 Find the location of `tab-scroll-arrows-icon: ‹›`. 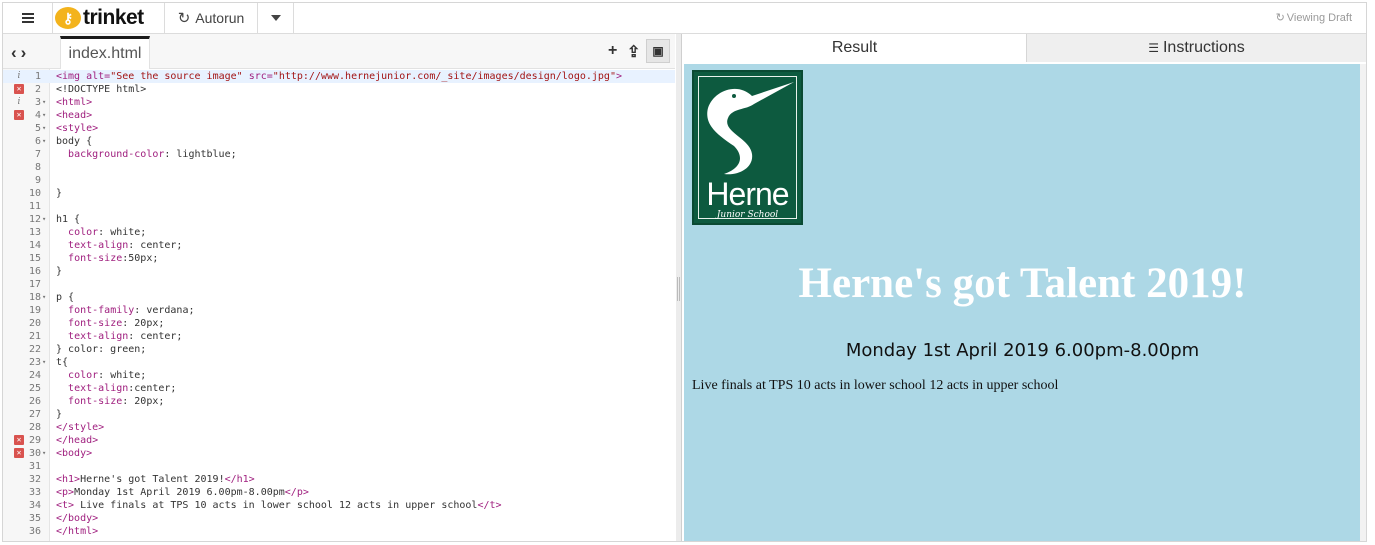

tab-scroll-arrows-icon: ‹› is located at coordinates (20, 53).